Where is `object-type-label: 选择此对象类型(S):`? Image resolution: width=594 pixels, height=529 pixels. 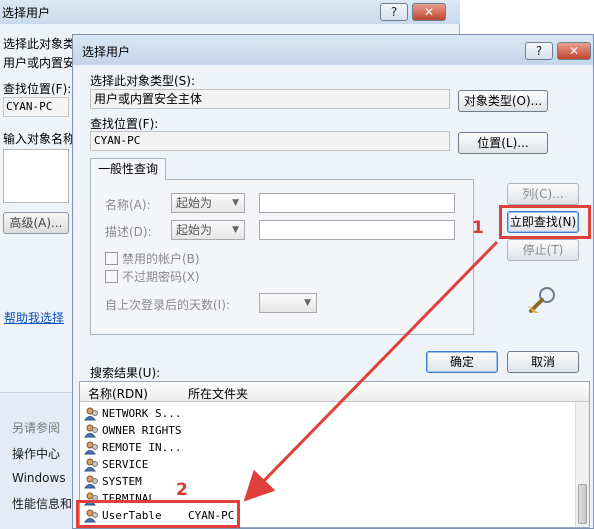
object-type-label: 选择此对象类型(S): is located at coordinates (143, 81).